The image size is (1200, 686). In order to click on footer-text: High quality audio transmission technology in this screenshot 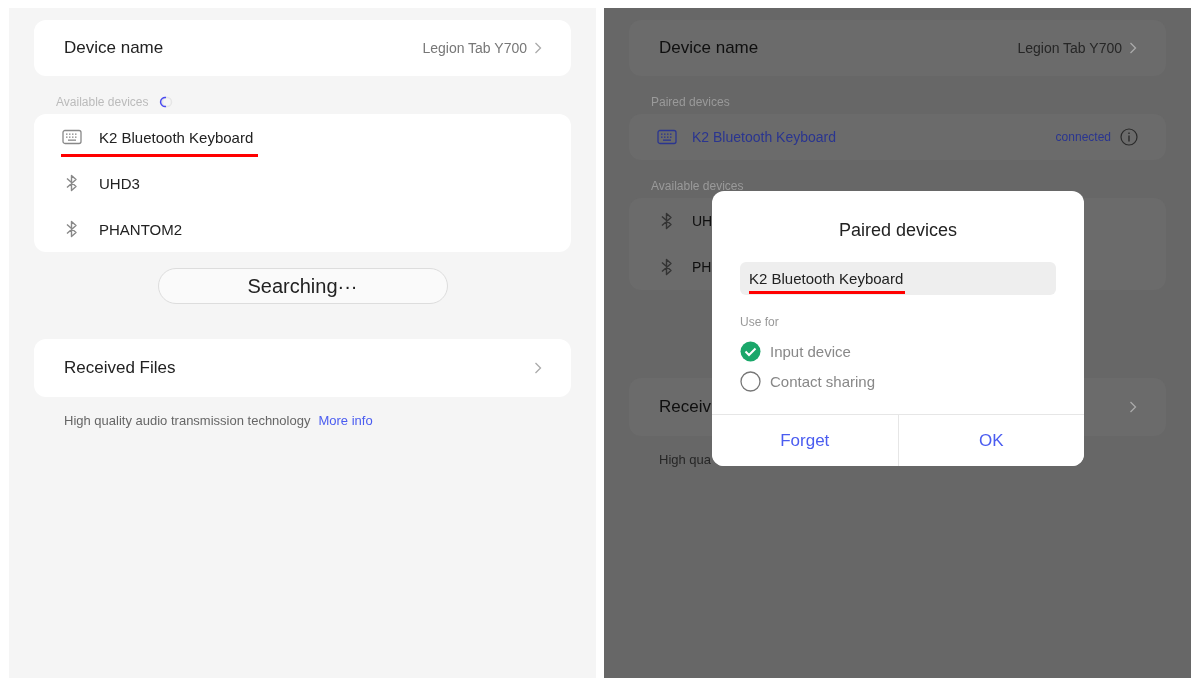, I will do `click(187, 420)`.